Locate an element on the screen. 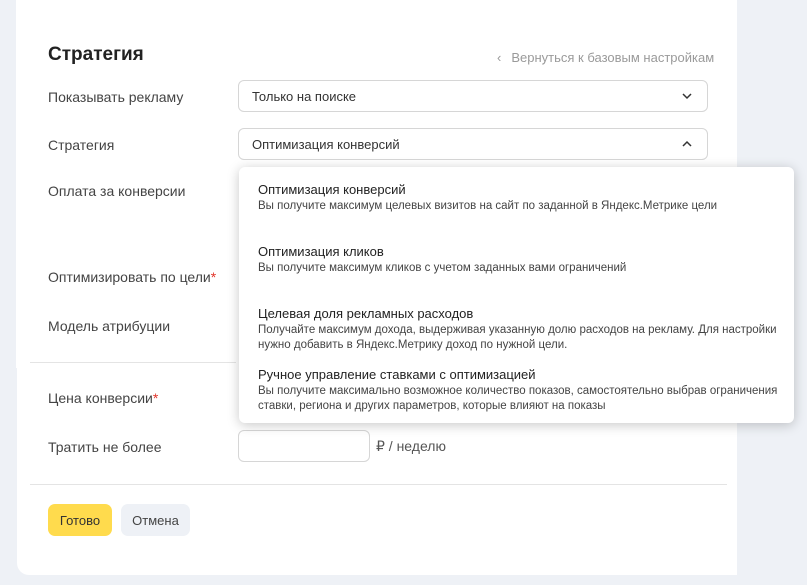 The height and width of the screenshot is (585, 807). optimize-goal-label: Оптимизировать по цели* is located at coordinates (132, 277).